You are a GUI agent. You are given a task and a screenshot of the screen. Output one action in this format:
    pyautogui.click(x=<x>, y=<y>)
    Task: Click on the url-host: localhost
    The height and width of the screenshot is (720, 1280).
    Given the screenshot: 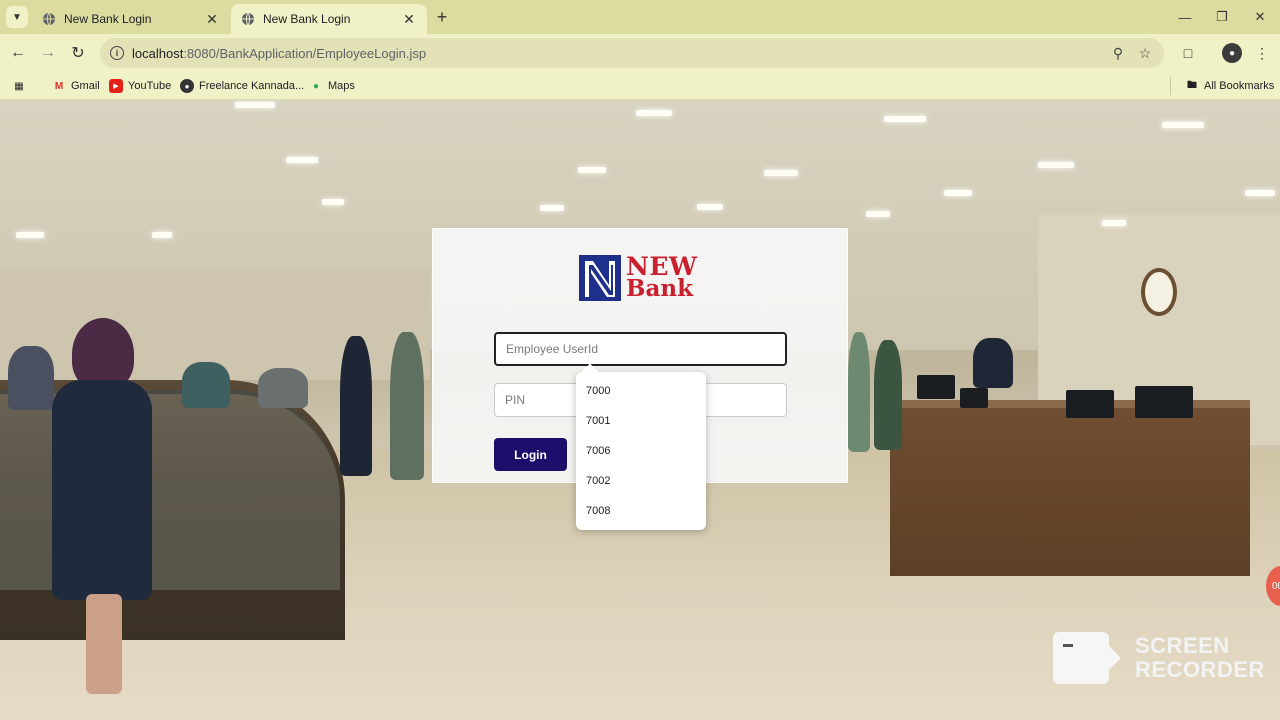 What is the action you would take?
    pyautogui.click(x=158, y=53)
    